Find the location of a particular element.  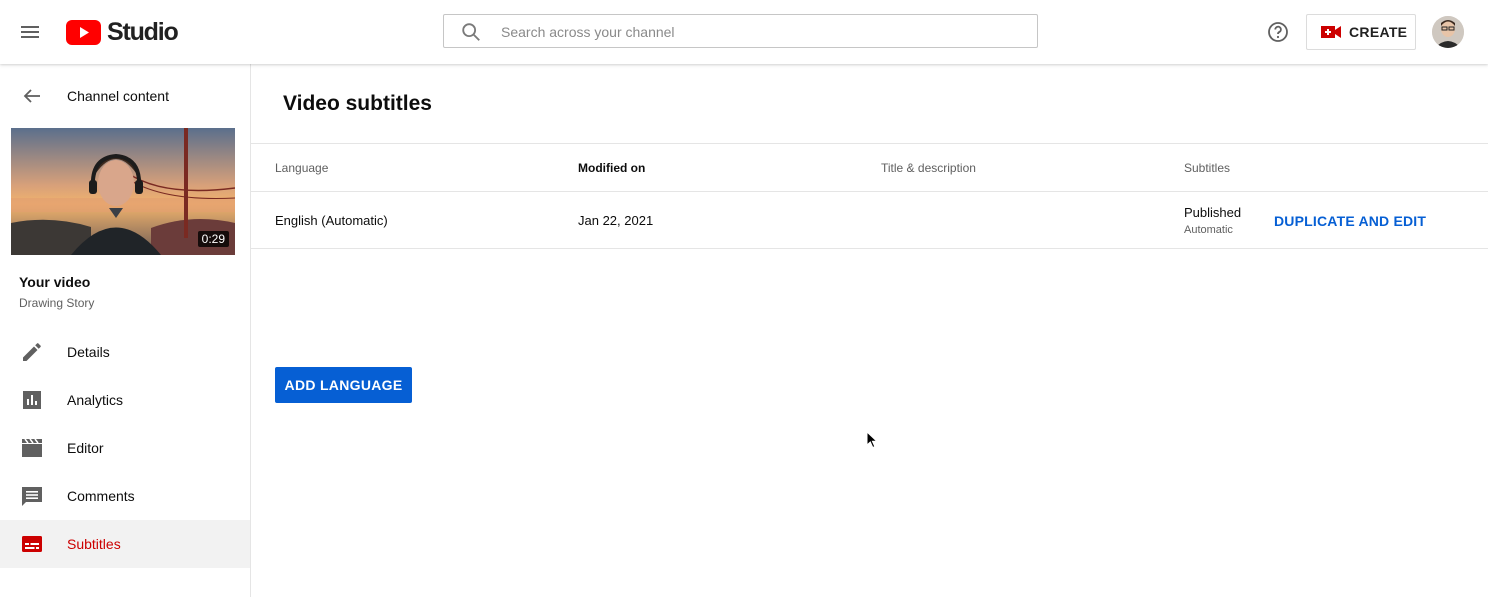

analytics-icon is located at coordinates (32, 400).